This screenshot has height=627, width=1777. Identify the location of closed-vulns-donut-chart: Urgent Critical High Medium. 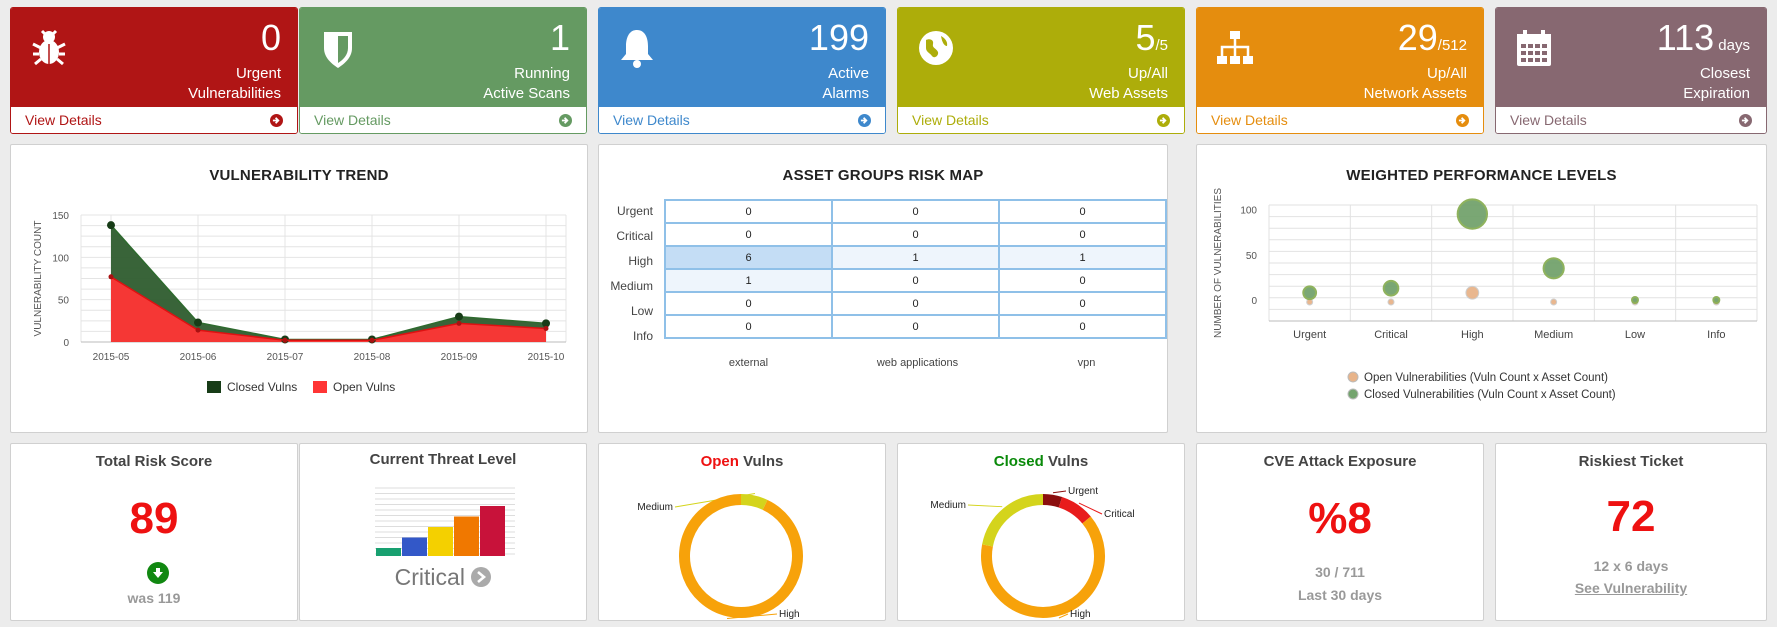
(1032, 553).